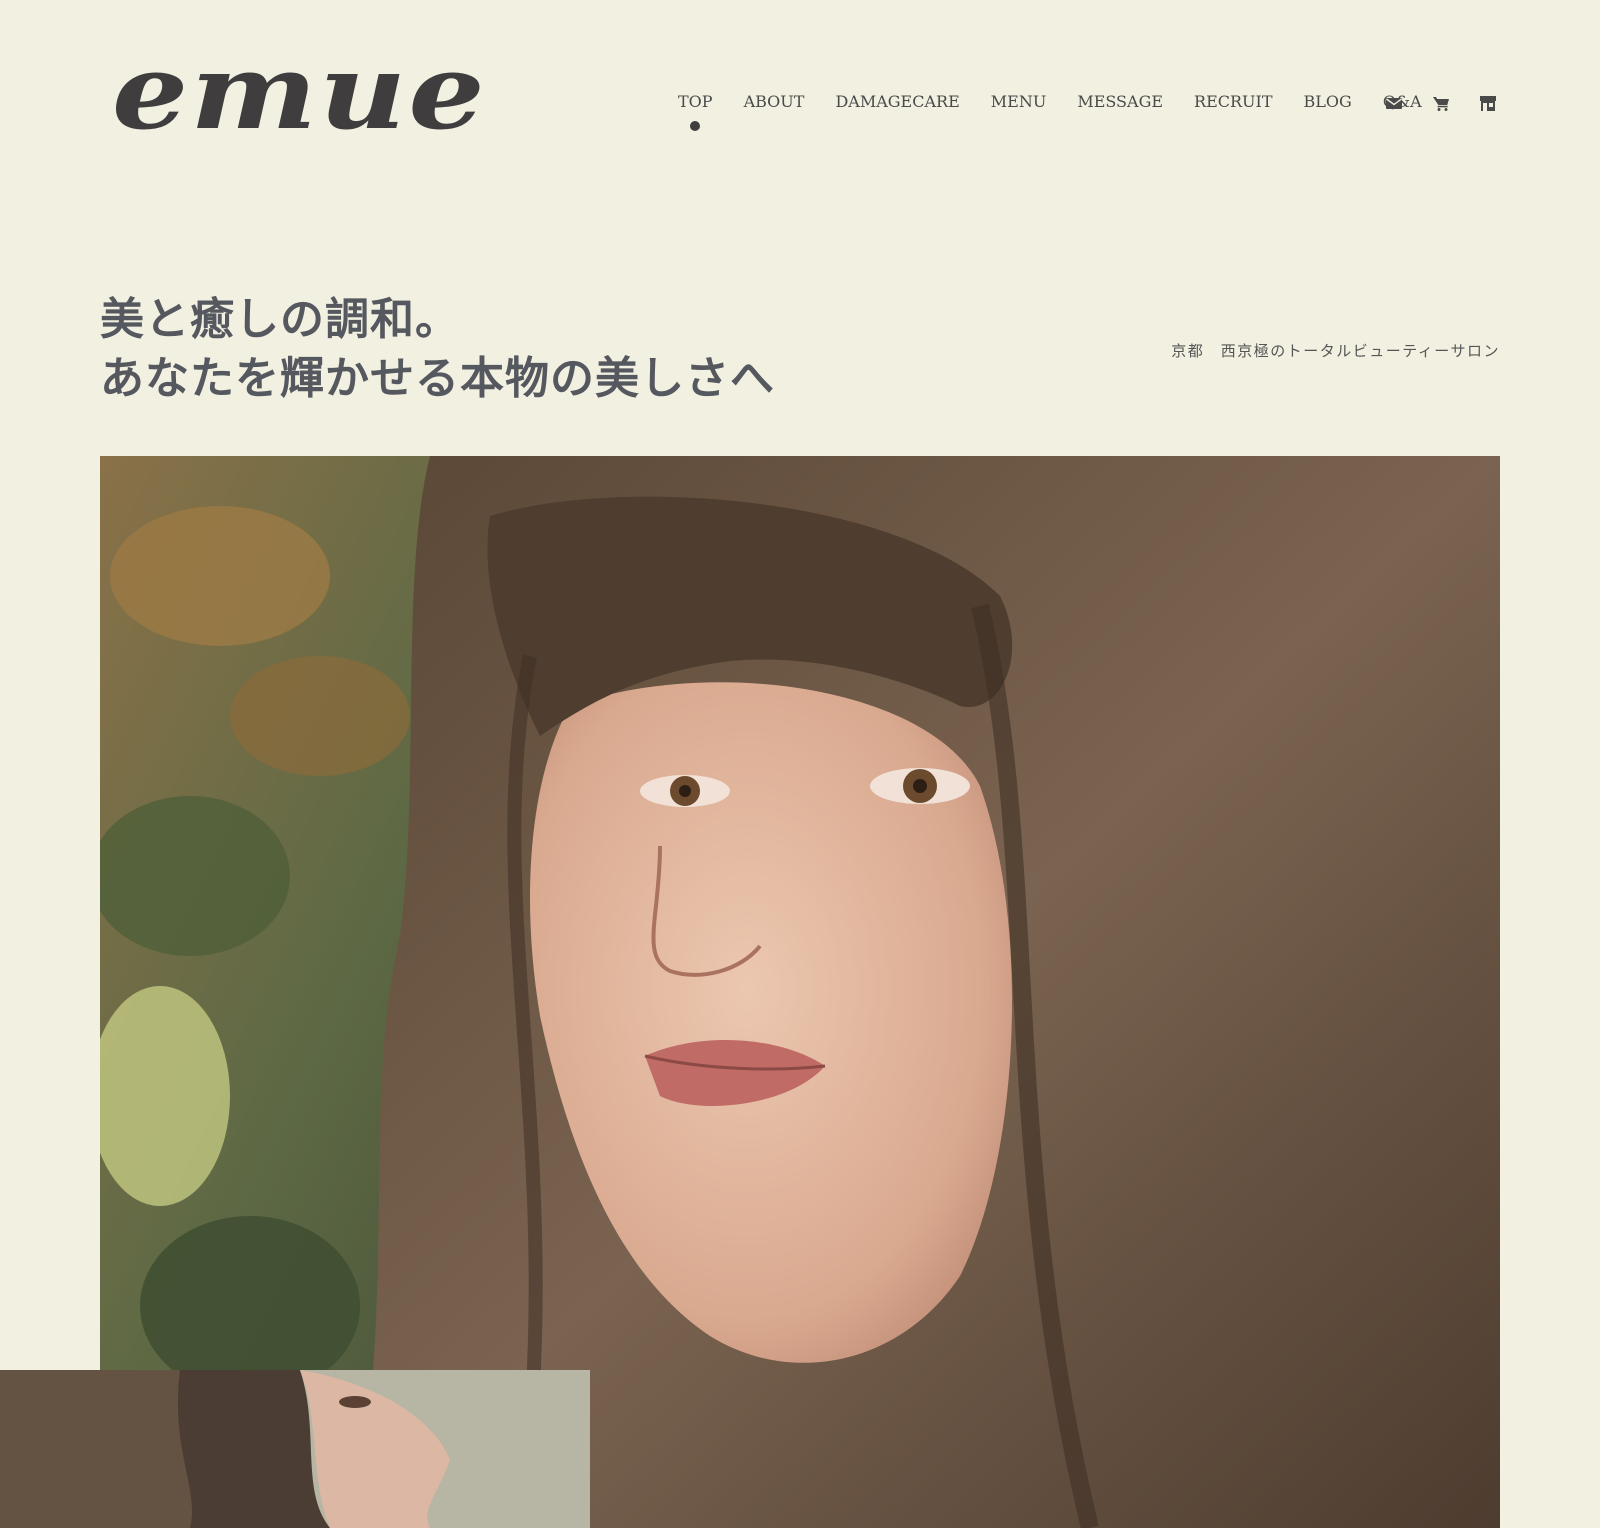  What do you see at coordinates (1335, 351) in the screenshot?
I see `hero-tagline: 京都 西京極のトータルビューティーサロン` at bounding box center [1335, 351].